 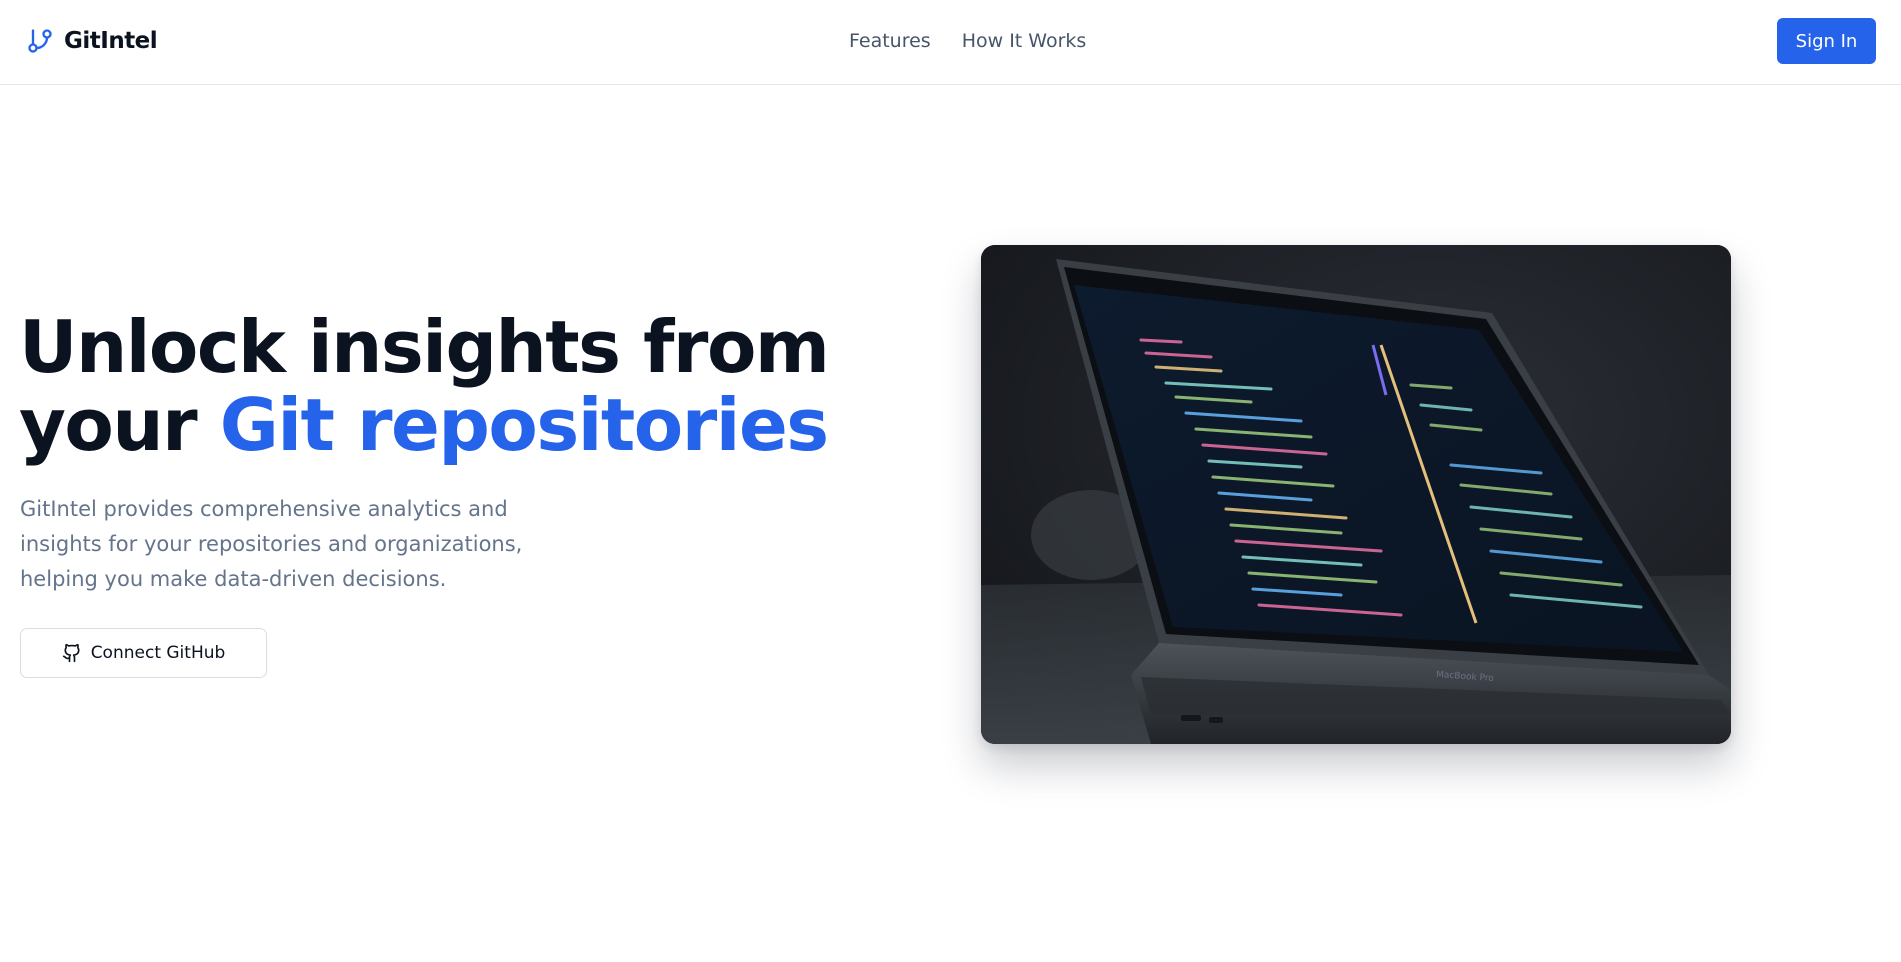 What do you see at coordinates (119, 425) in the screenshot?
I see `hero-title-prefix: your` at bounding box center [119, 425].